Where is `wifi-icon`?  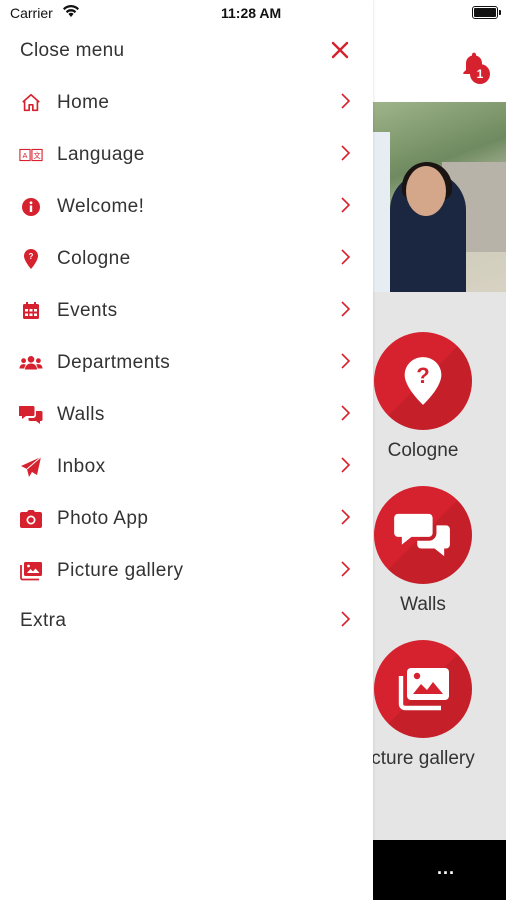
wifi-icon is located at coordinates (71, 10).